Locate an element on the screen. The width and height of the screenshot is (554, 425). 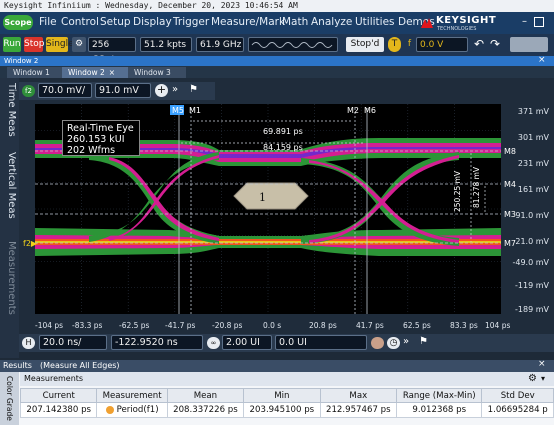
bandwidth-field: 61.9 GHz is located at coordinates (220, 44).